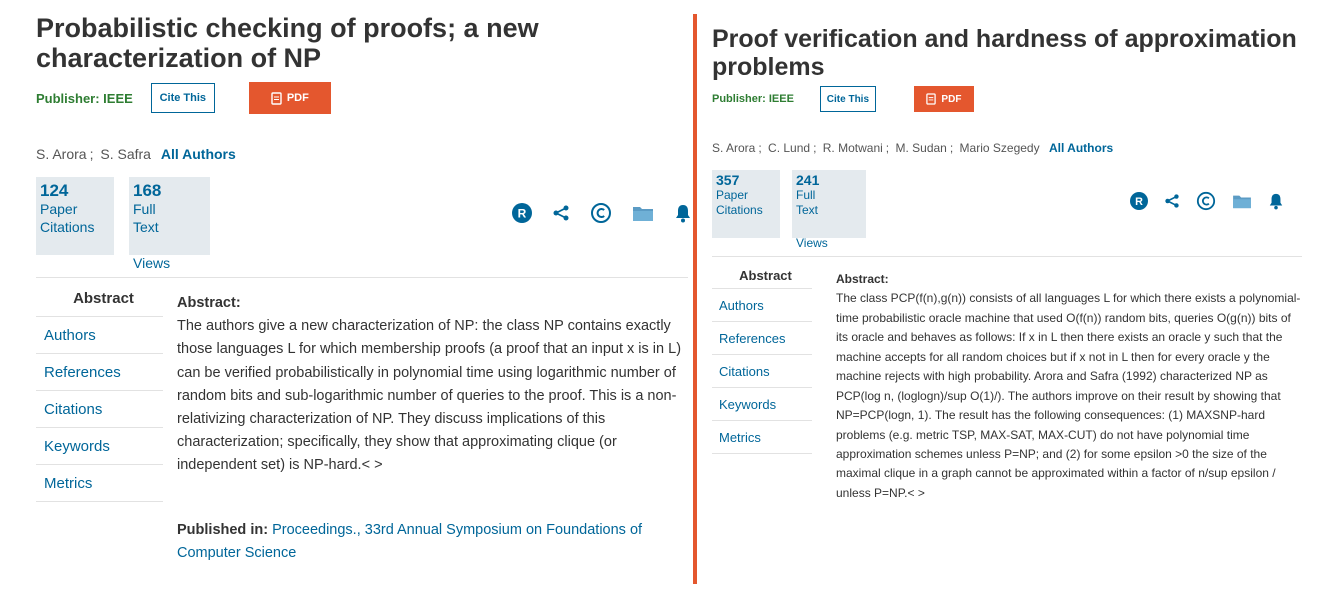 The height and width of the screenshot is (598, 1336). Describe the element at coordinates (1000, 148) in the screenshot. I see `author-link: Mario Szegedy` at that location.